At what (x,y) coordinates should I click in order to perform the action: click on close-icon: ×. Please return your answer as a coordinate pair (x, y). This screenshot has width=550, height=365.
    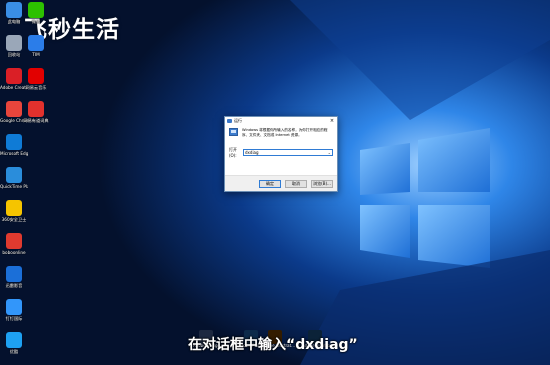
    Looking at the image, I should click on (332, 121).